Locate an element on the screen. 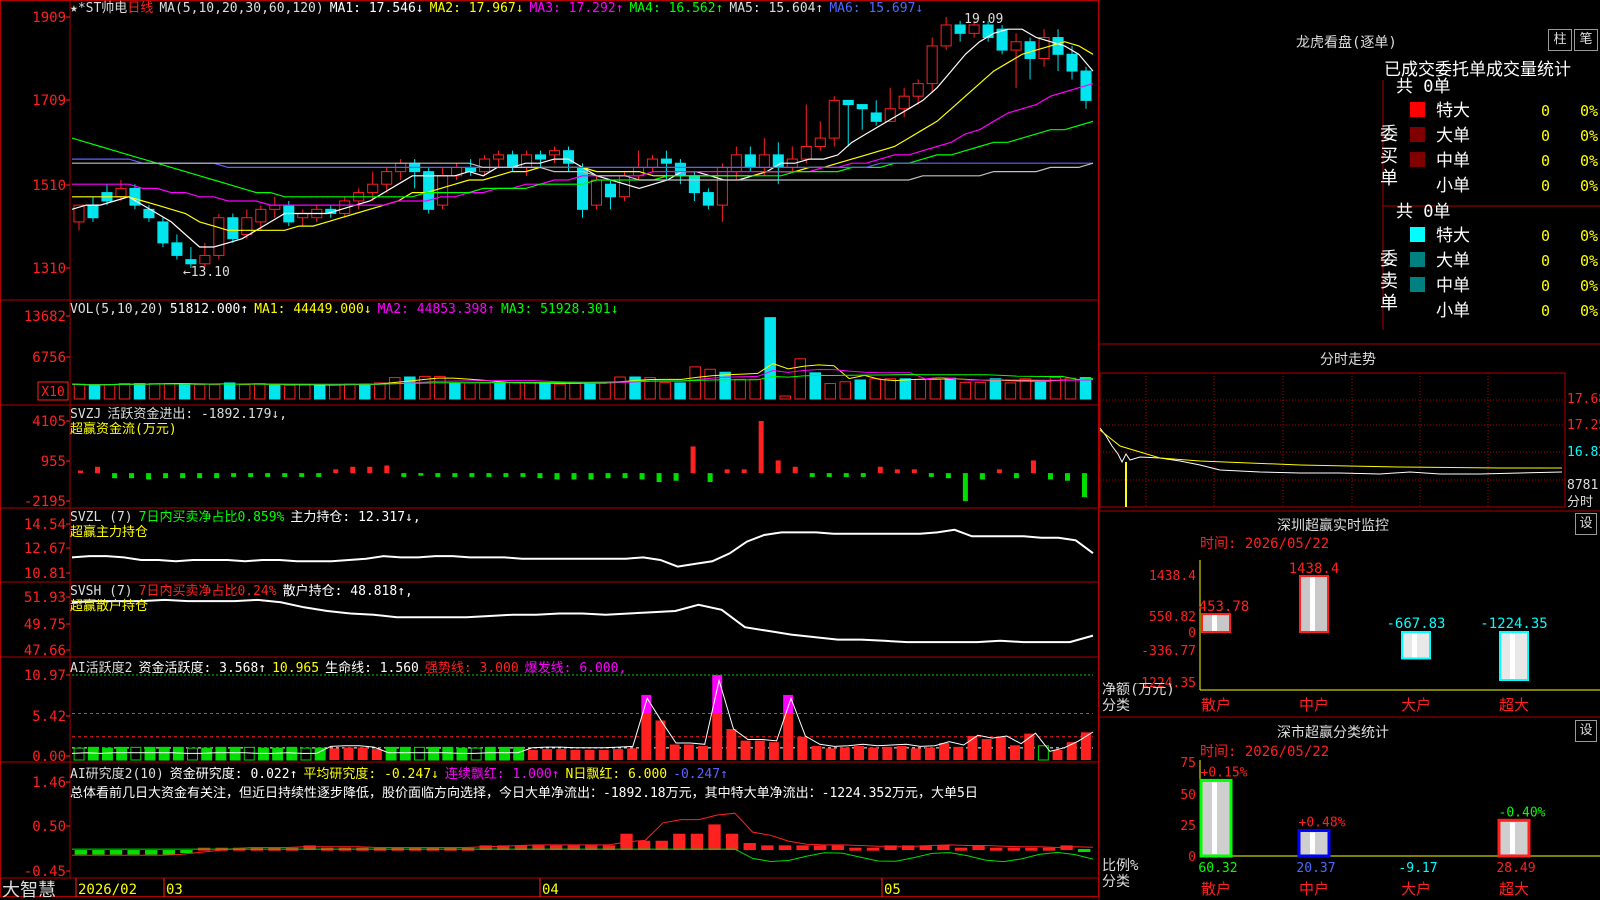 The height and width of the screenshot is (900, 1600). activity-line is located at coordinates (582, 716).